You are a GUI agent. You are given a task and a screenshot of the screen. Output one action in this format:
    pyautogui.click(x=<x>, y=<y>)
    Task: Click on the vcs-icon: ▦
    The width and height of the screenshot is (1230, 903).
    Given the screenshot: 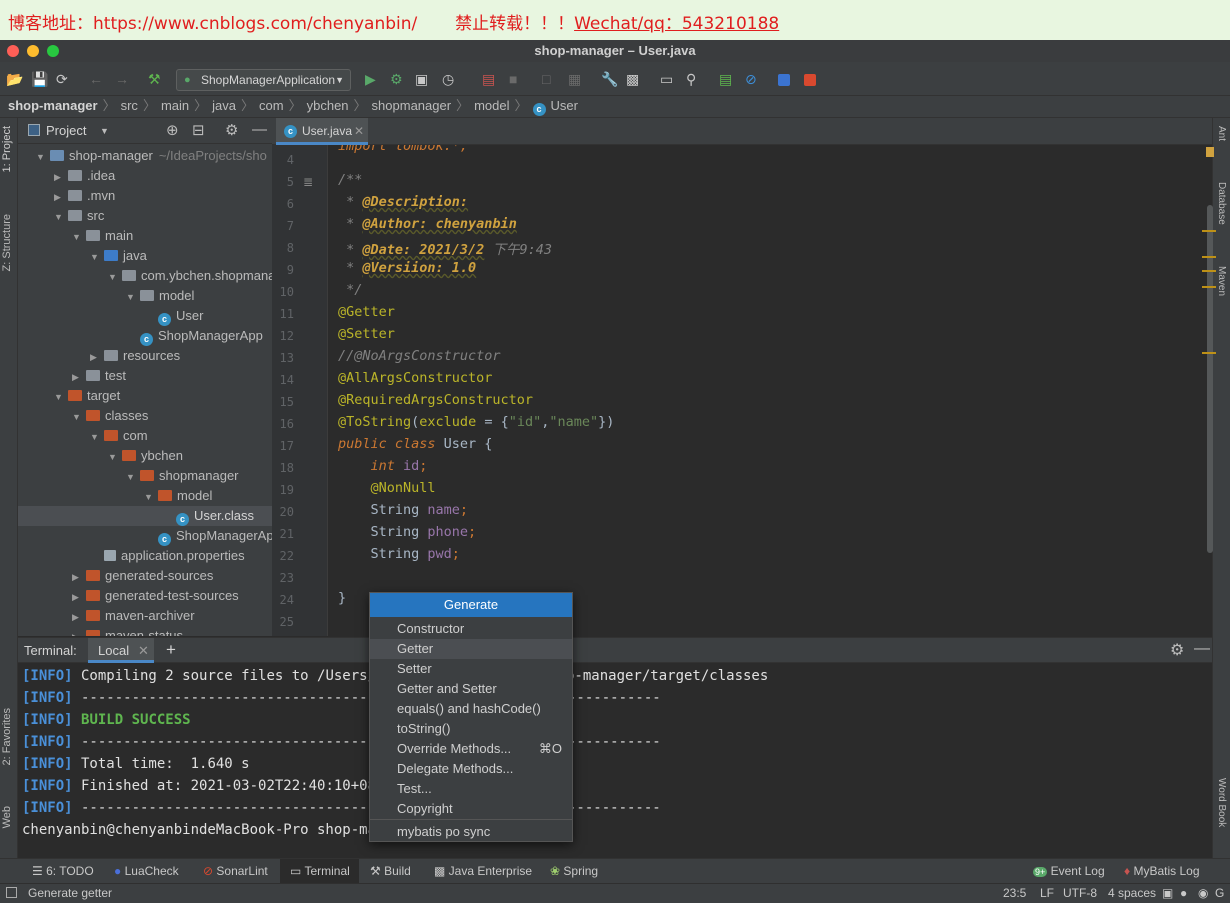 What is the action you would take?
    pyautogui.click(x=574, y=79)
    